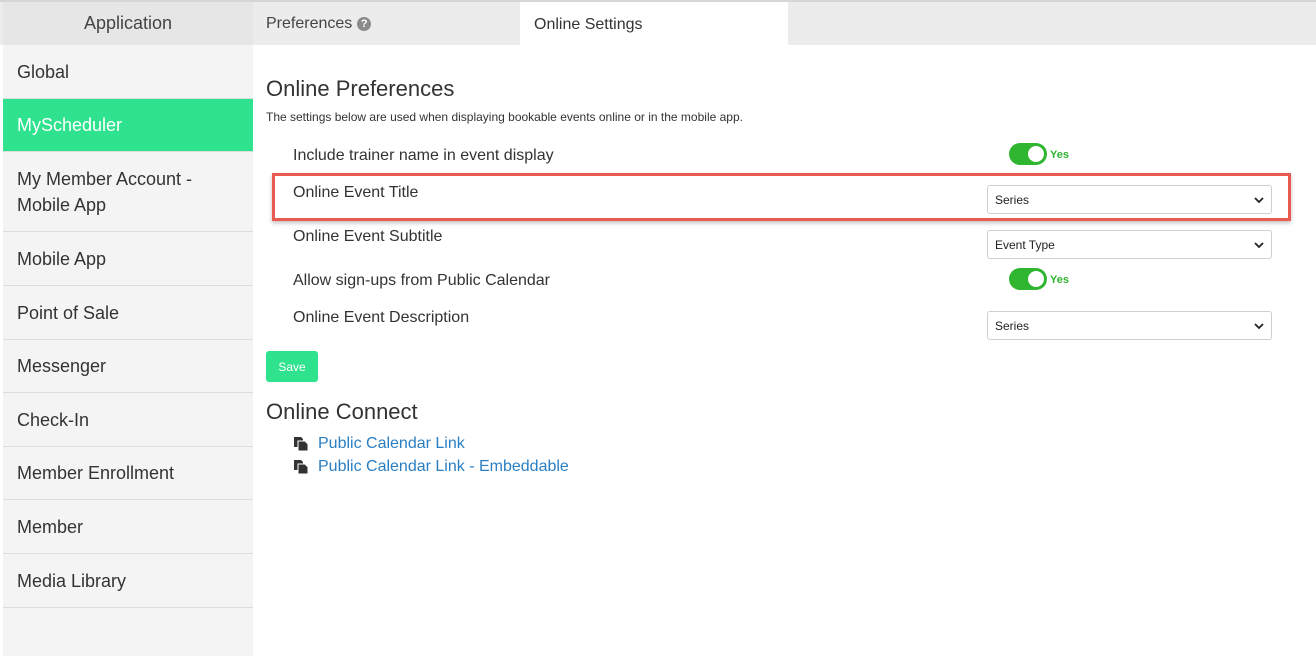  I want to click on event-subtitle-select-value: Event Type, so click(1025, 244).